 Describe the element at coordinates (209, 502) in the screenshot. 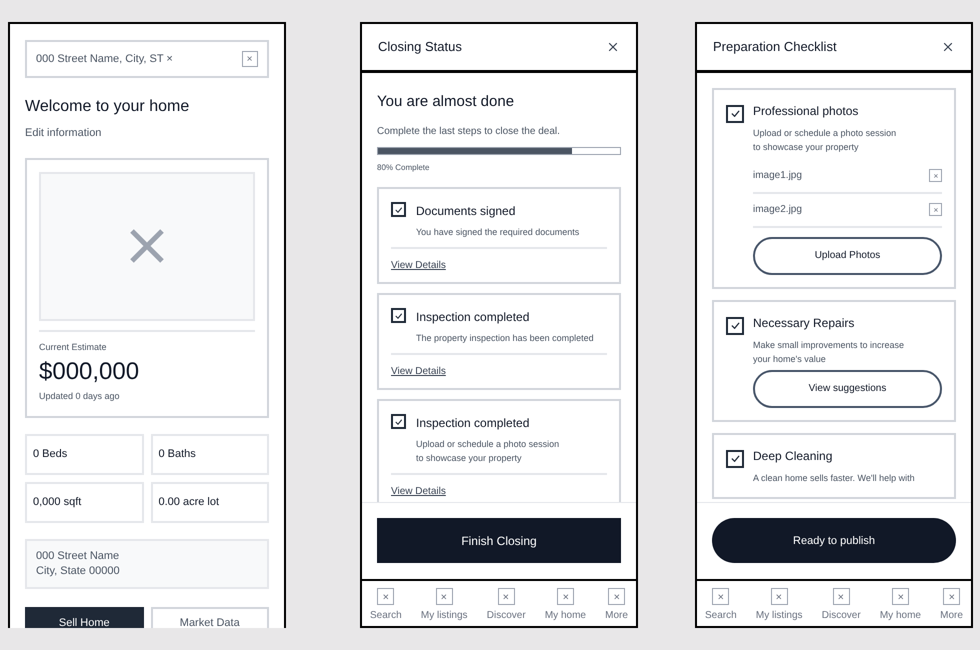

I see `fact-tile: 0.00 acre lot` at that location.